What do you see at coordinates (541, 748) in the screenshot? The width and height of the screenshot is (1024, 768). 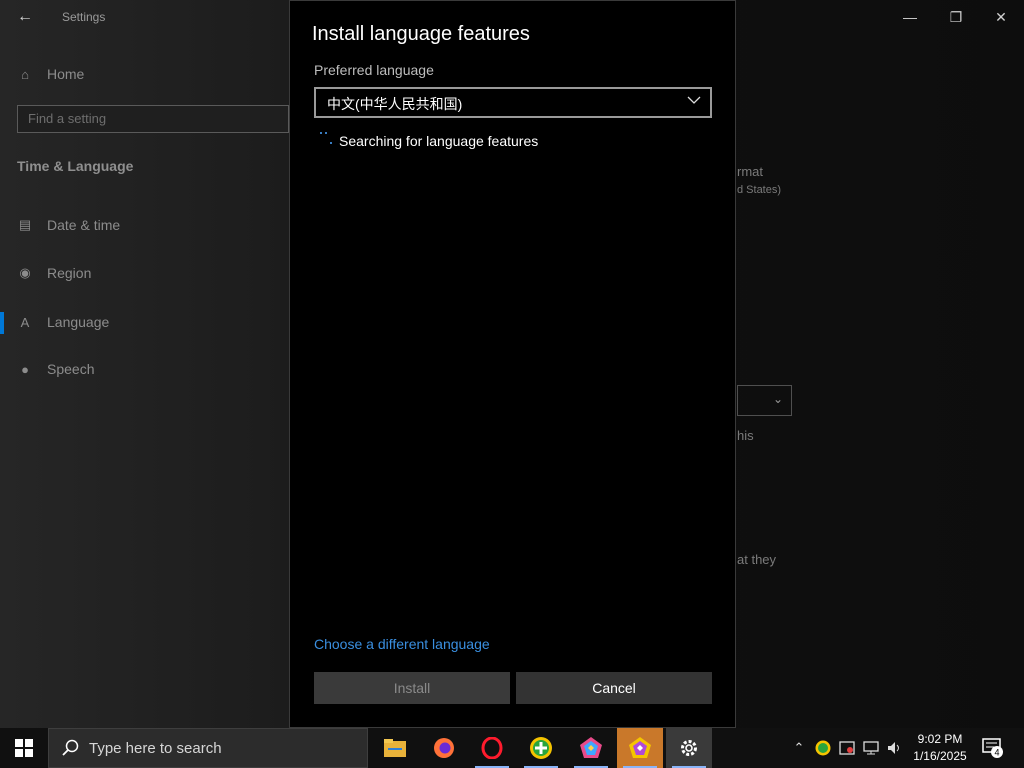 I see `green-plus-app-taskbar-icon` at bounding box center [541, 748].